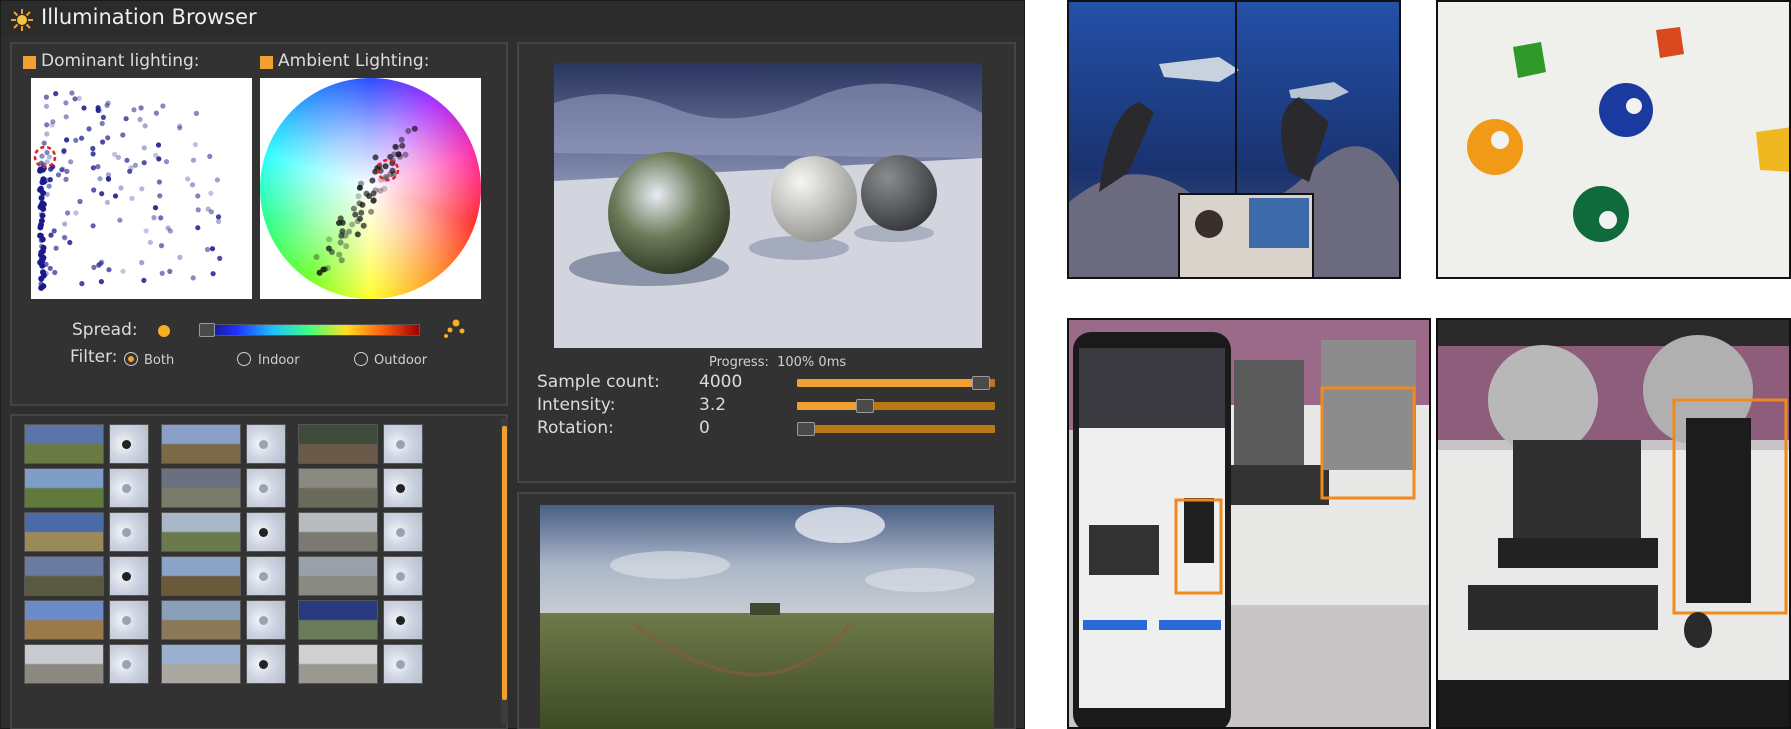 The height and width of the screenshot is (729, 1791). What do you see at coordinates (980, 383) in the screenshot?
I see `param-slider-thumb` at bounding box center [980, 383].